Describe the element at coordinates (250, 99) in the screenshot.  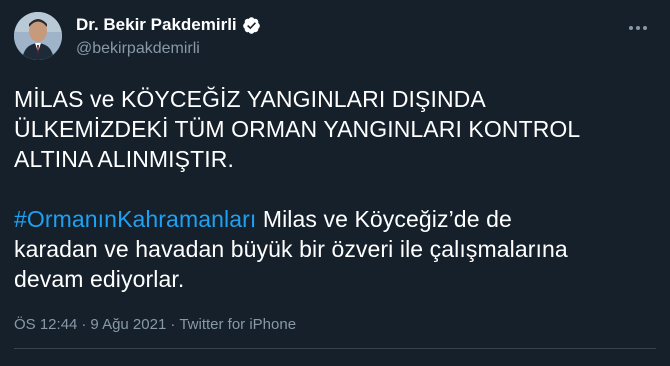
I see `tweet-line: MİLAS ve KÖYCEĞİZ YANGINLARI DIŞINDA` at that location.